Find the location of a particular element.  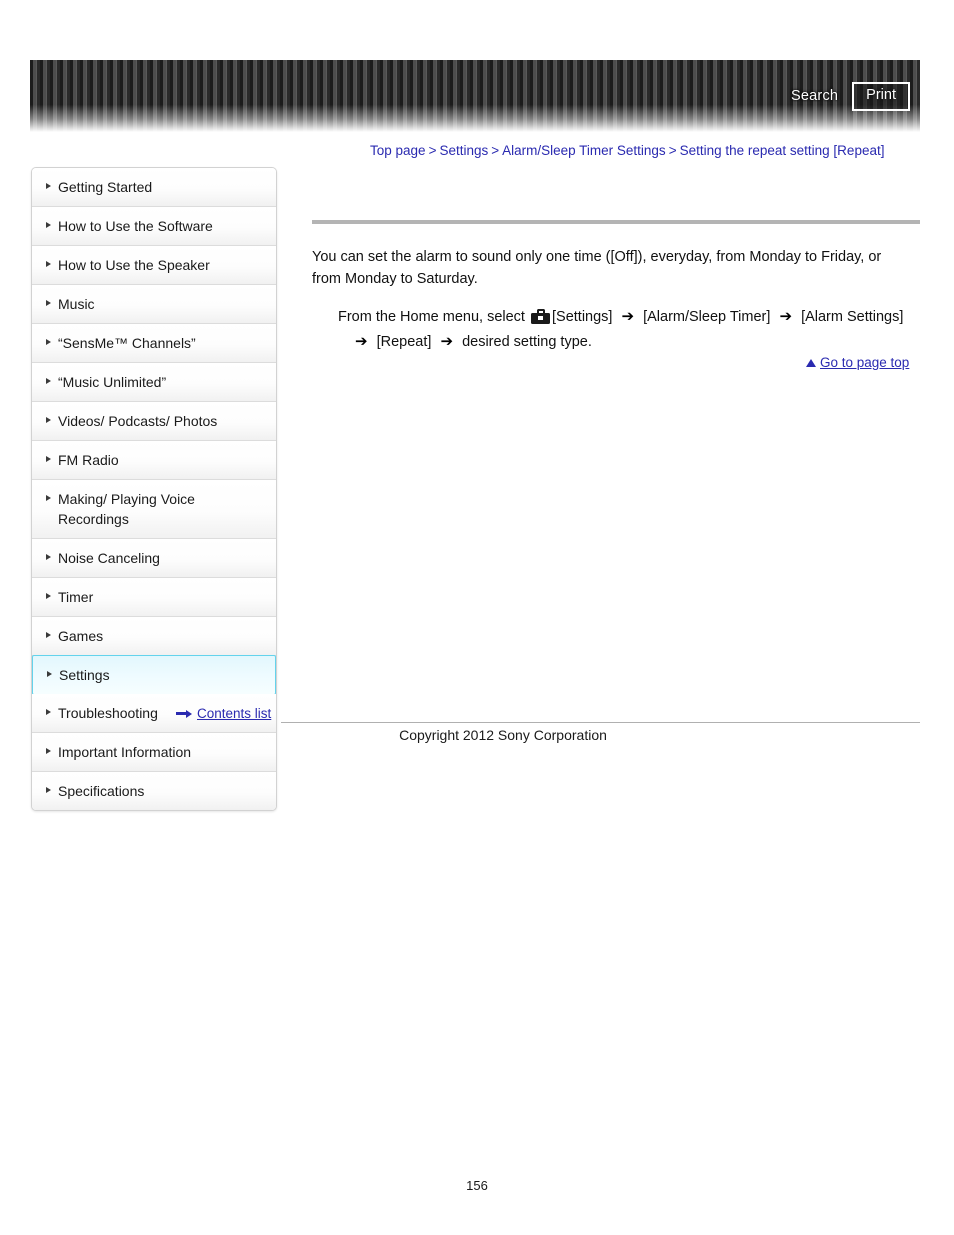

arrow-right-icon is located at coordinates (184, 713).